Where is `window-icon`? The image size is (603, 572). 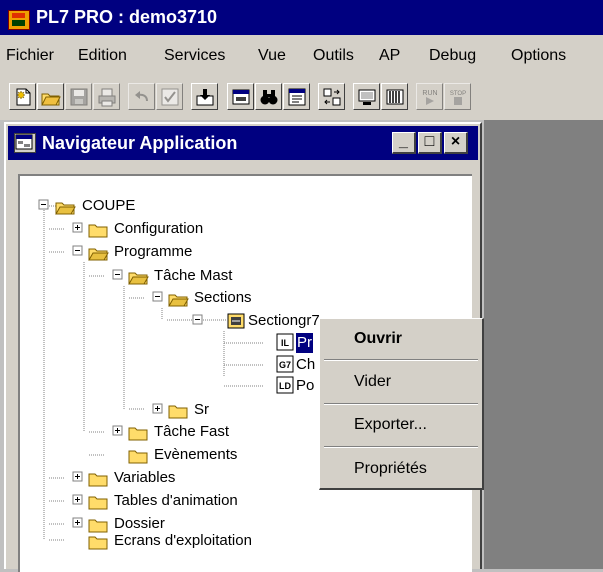 window-icon is located at coordinates (241, 97).